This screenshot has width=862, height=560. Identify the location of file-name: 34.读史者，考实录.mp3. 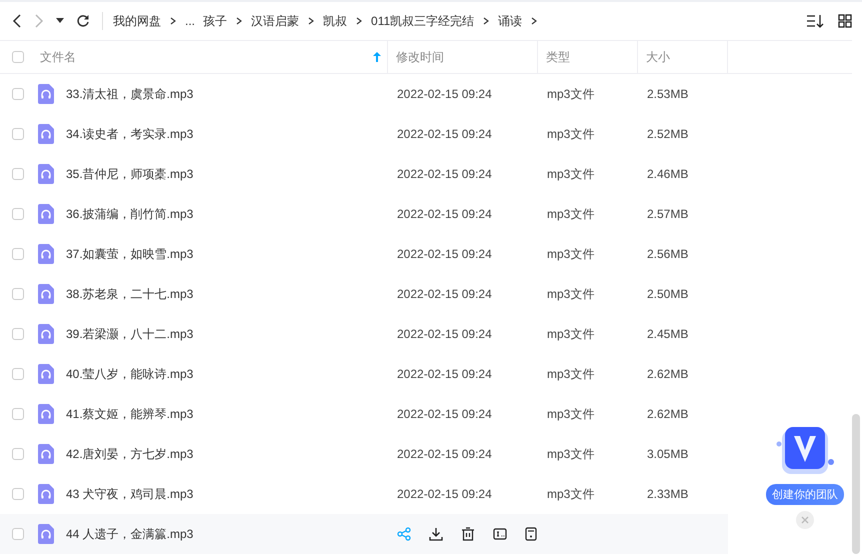
(130, 134).